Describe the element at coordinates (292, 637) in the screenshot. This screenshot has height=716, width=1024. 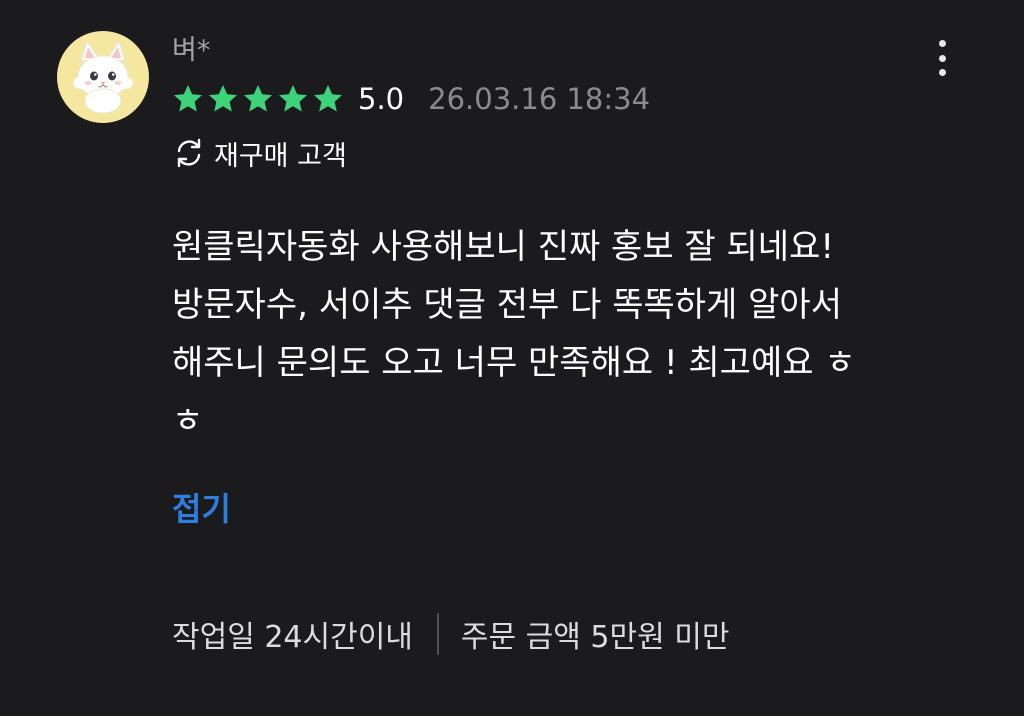
I see `work-period: 작업일 24시간이내` at that location.